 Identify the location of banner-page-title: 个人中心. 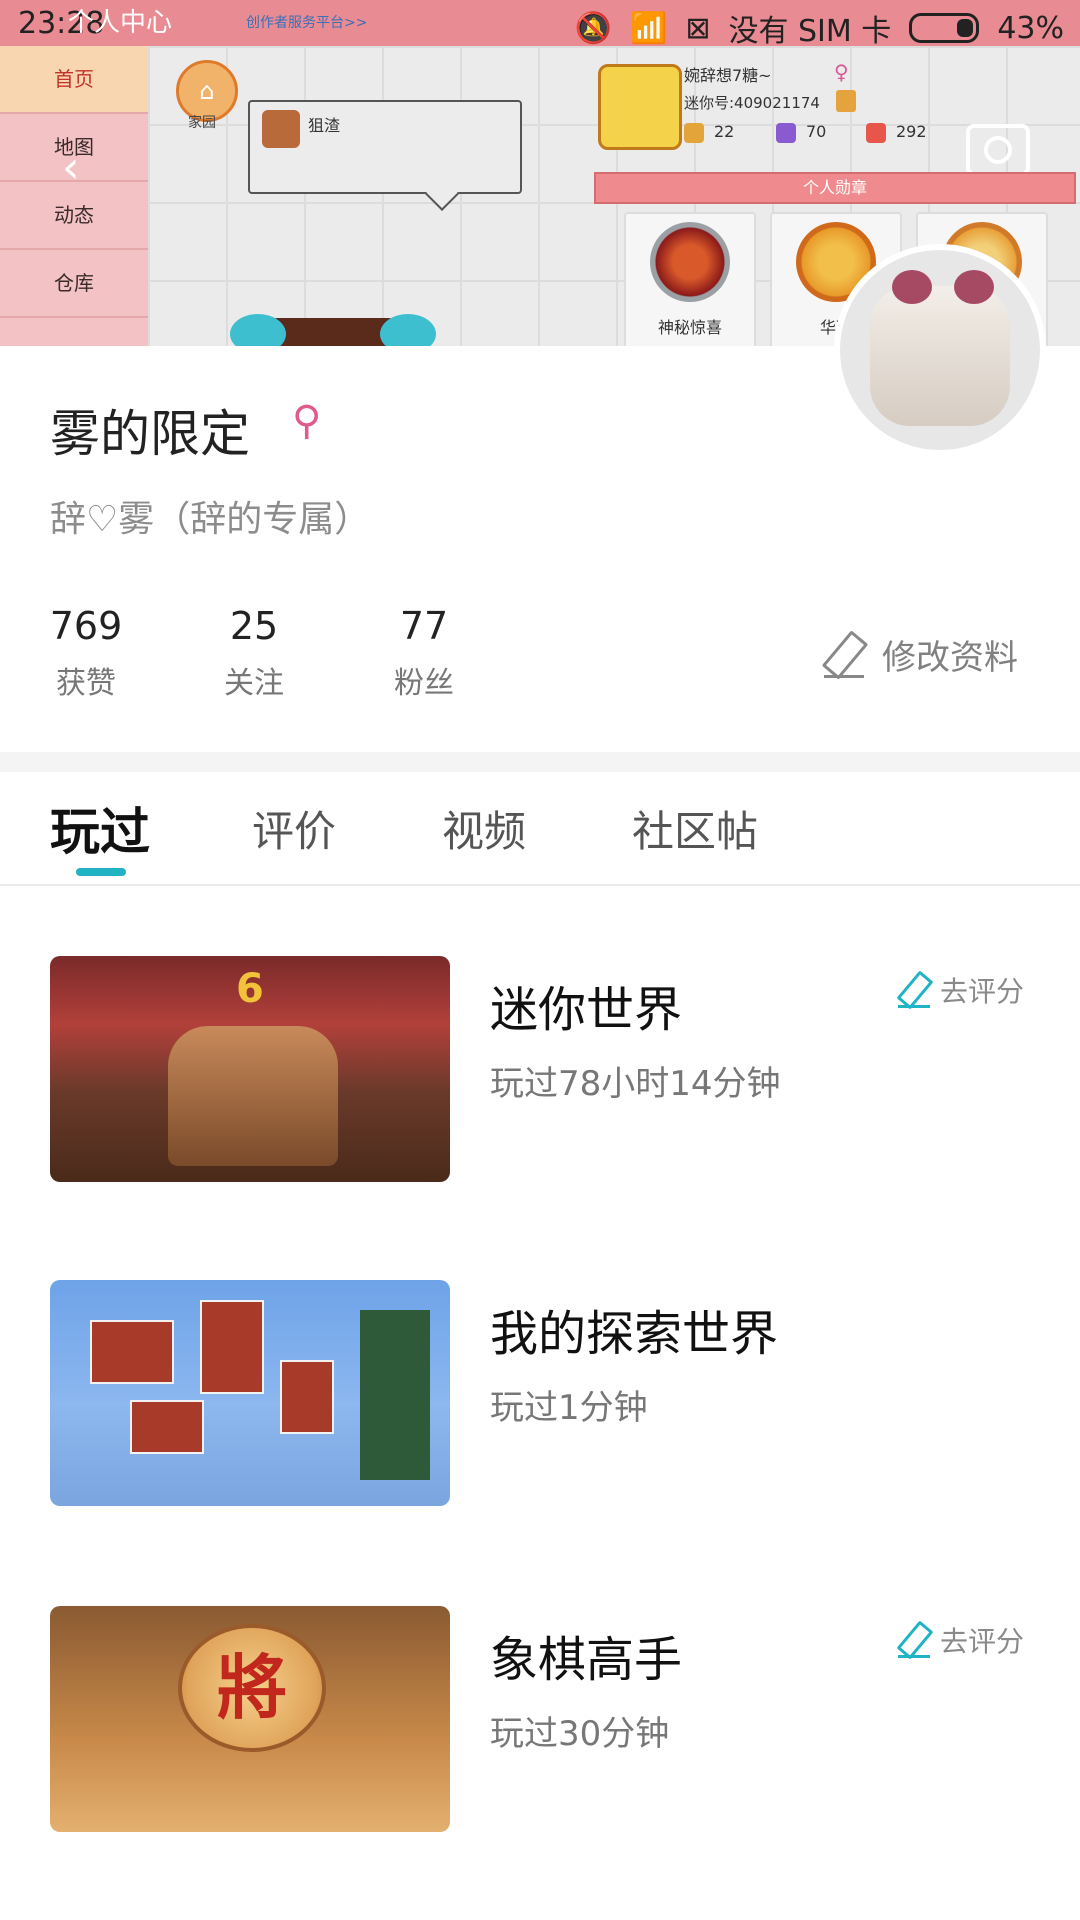
(120, 23).